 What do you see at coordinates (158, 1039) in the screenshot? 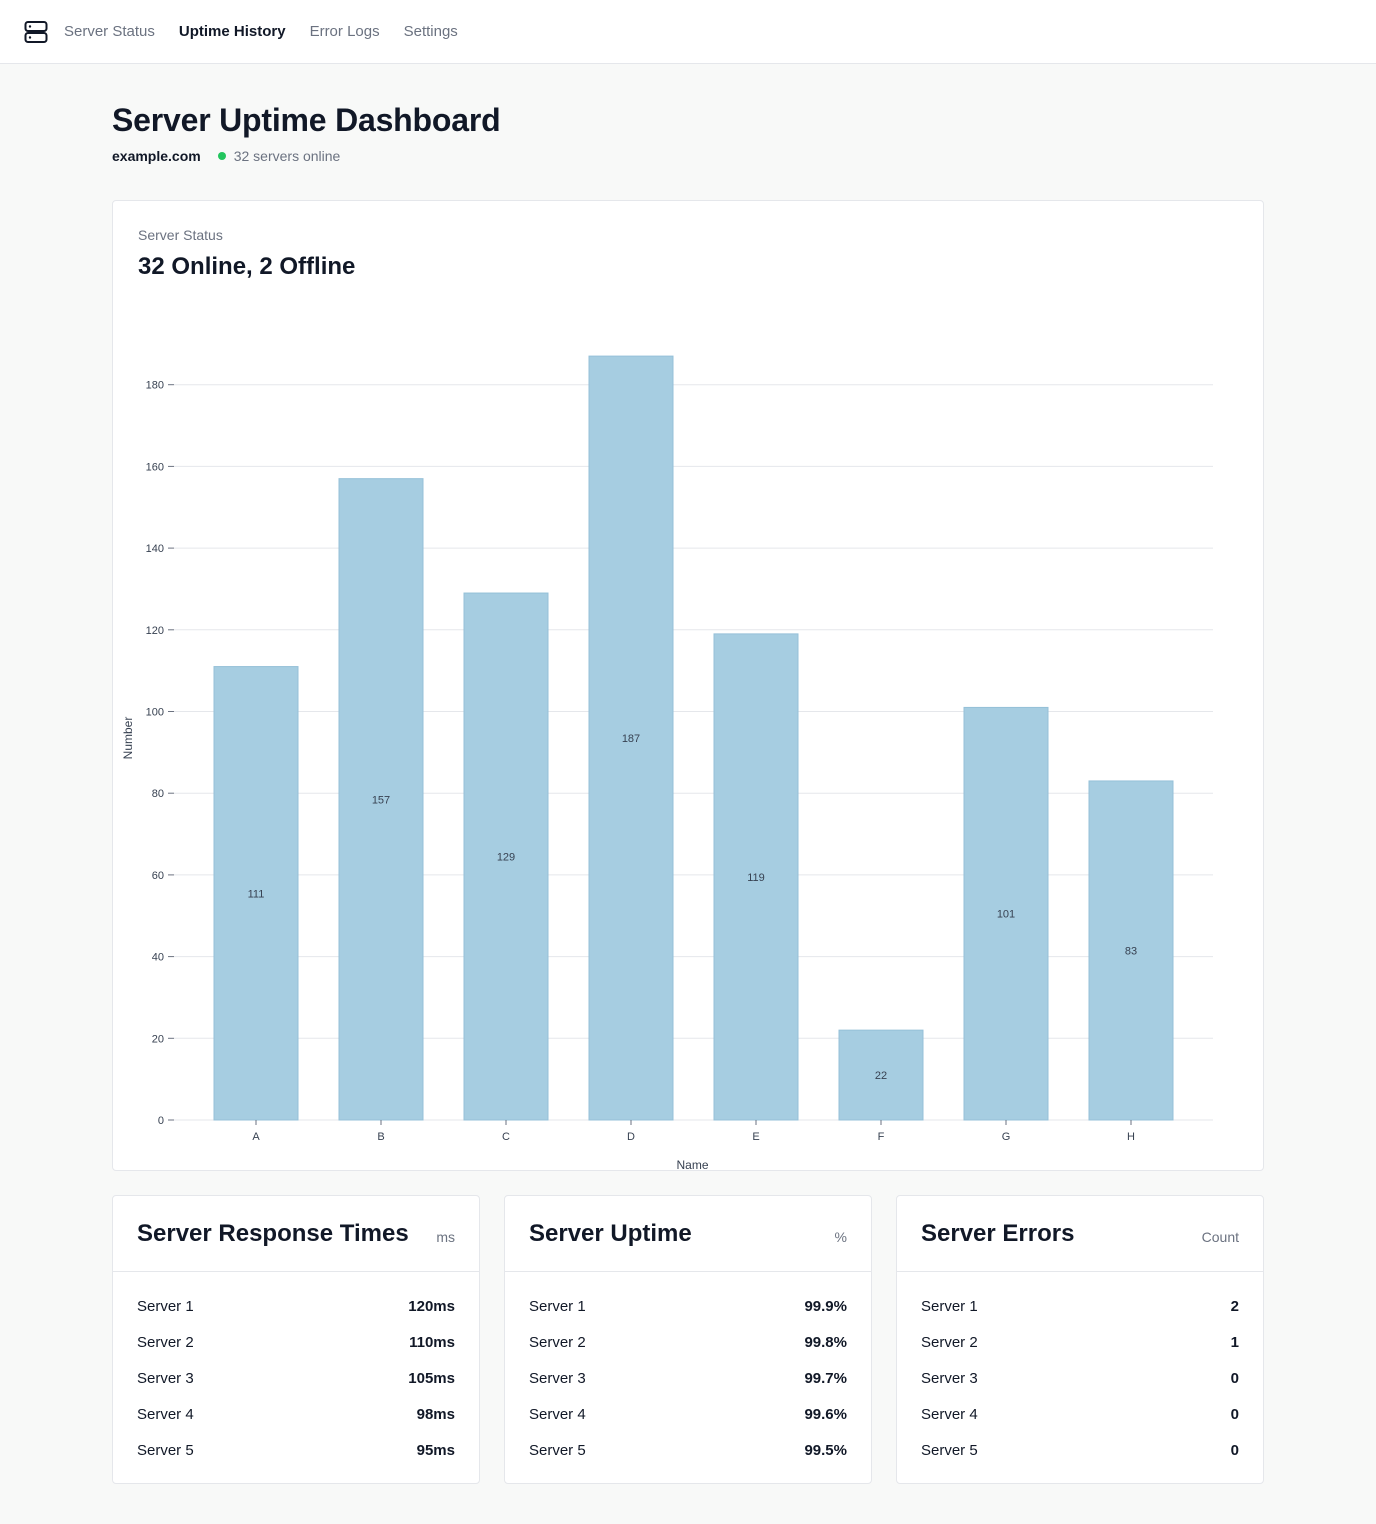
I see `y-tick-label: 20` at bounding box center [158, 1039].